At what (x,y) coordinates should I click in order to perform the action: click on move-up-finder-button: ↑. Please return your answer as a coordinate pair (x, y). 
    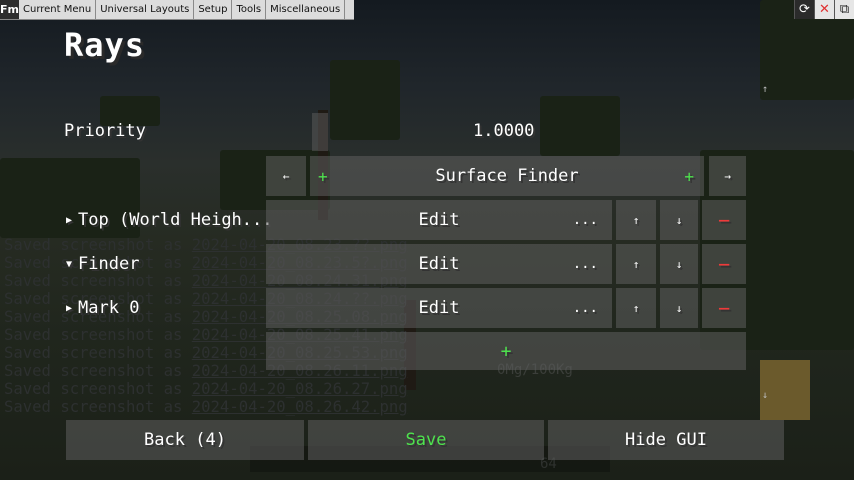
    Looking at the image, I should click on (636, 264).